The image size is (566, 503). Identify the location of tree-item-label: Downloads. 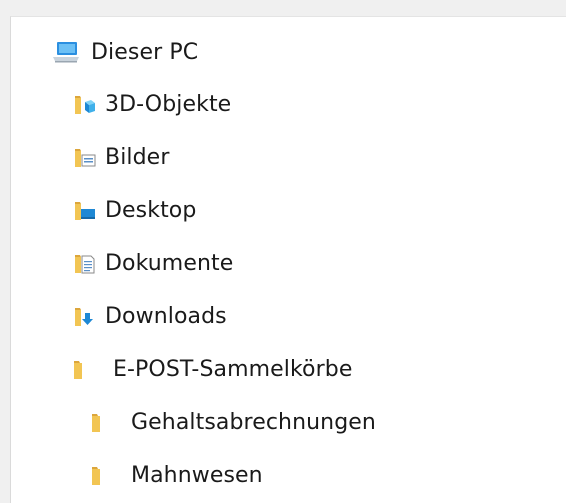
(166, 316).